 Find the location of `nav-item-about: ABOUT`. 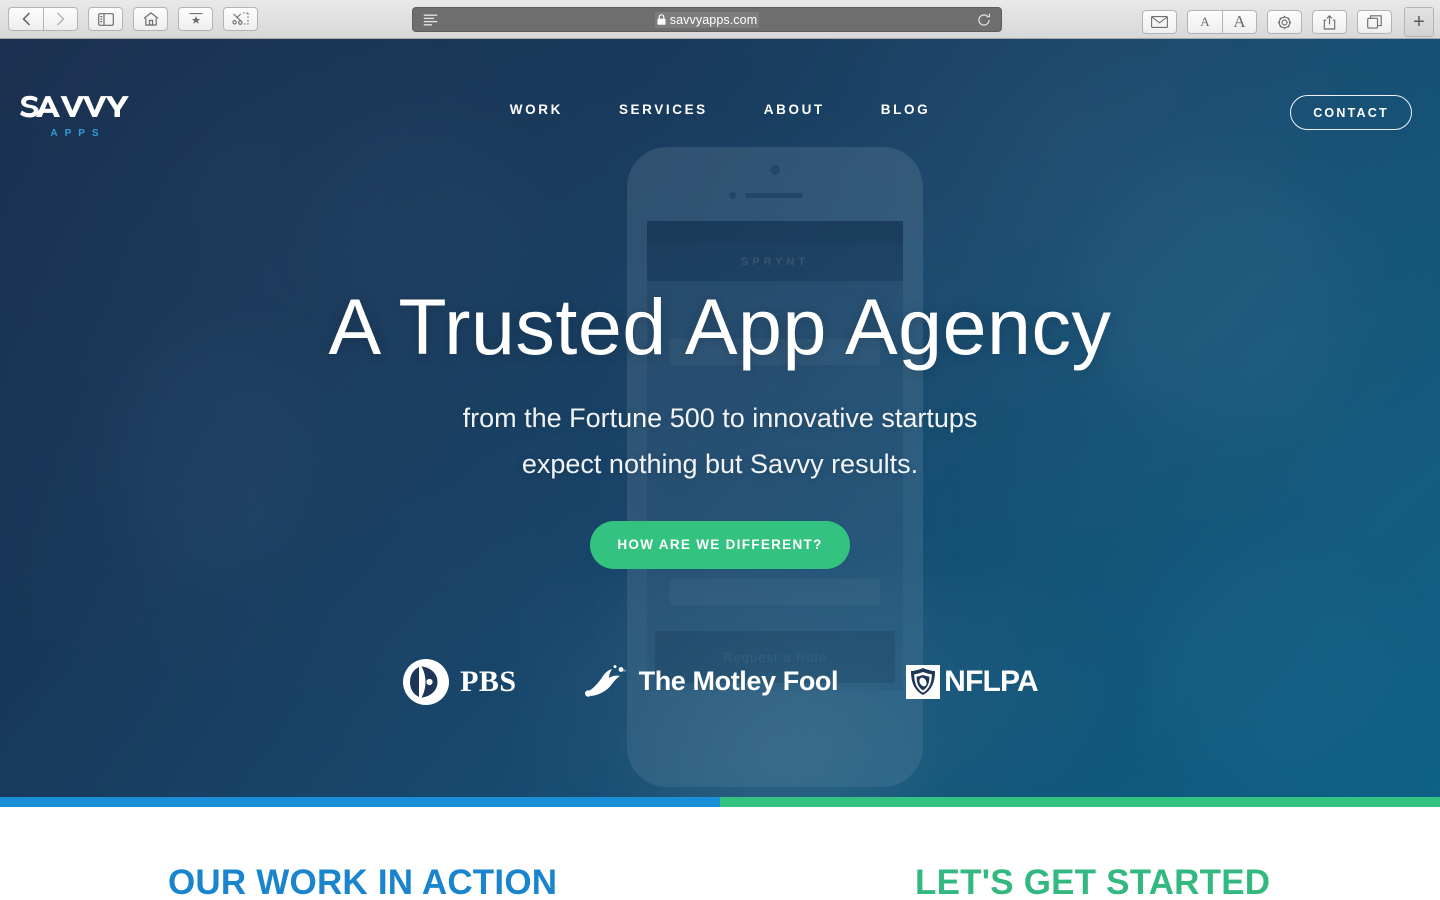

nav-item-about: ABOUT is located at coordinates (794, 109).